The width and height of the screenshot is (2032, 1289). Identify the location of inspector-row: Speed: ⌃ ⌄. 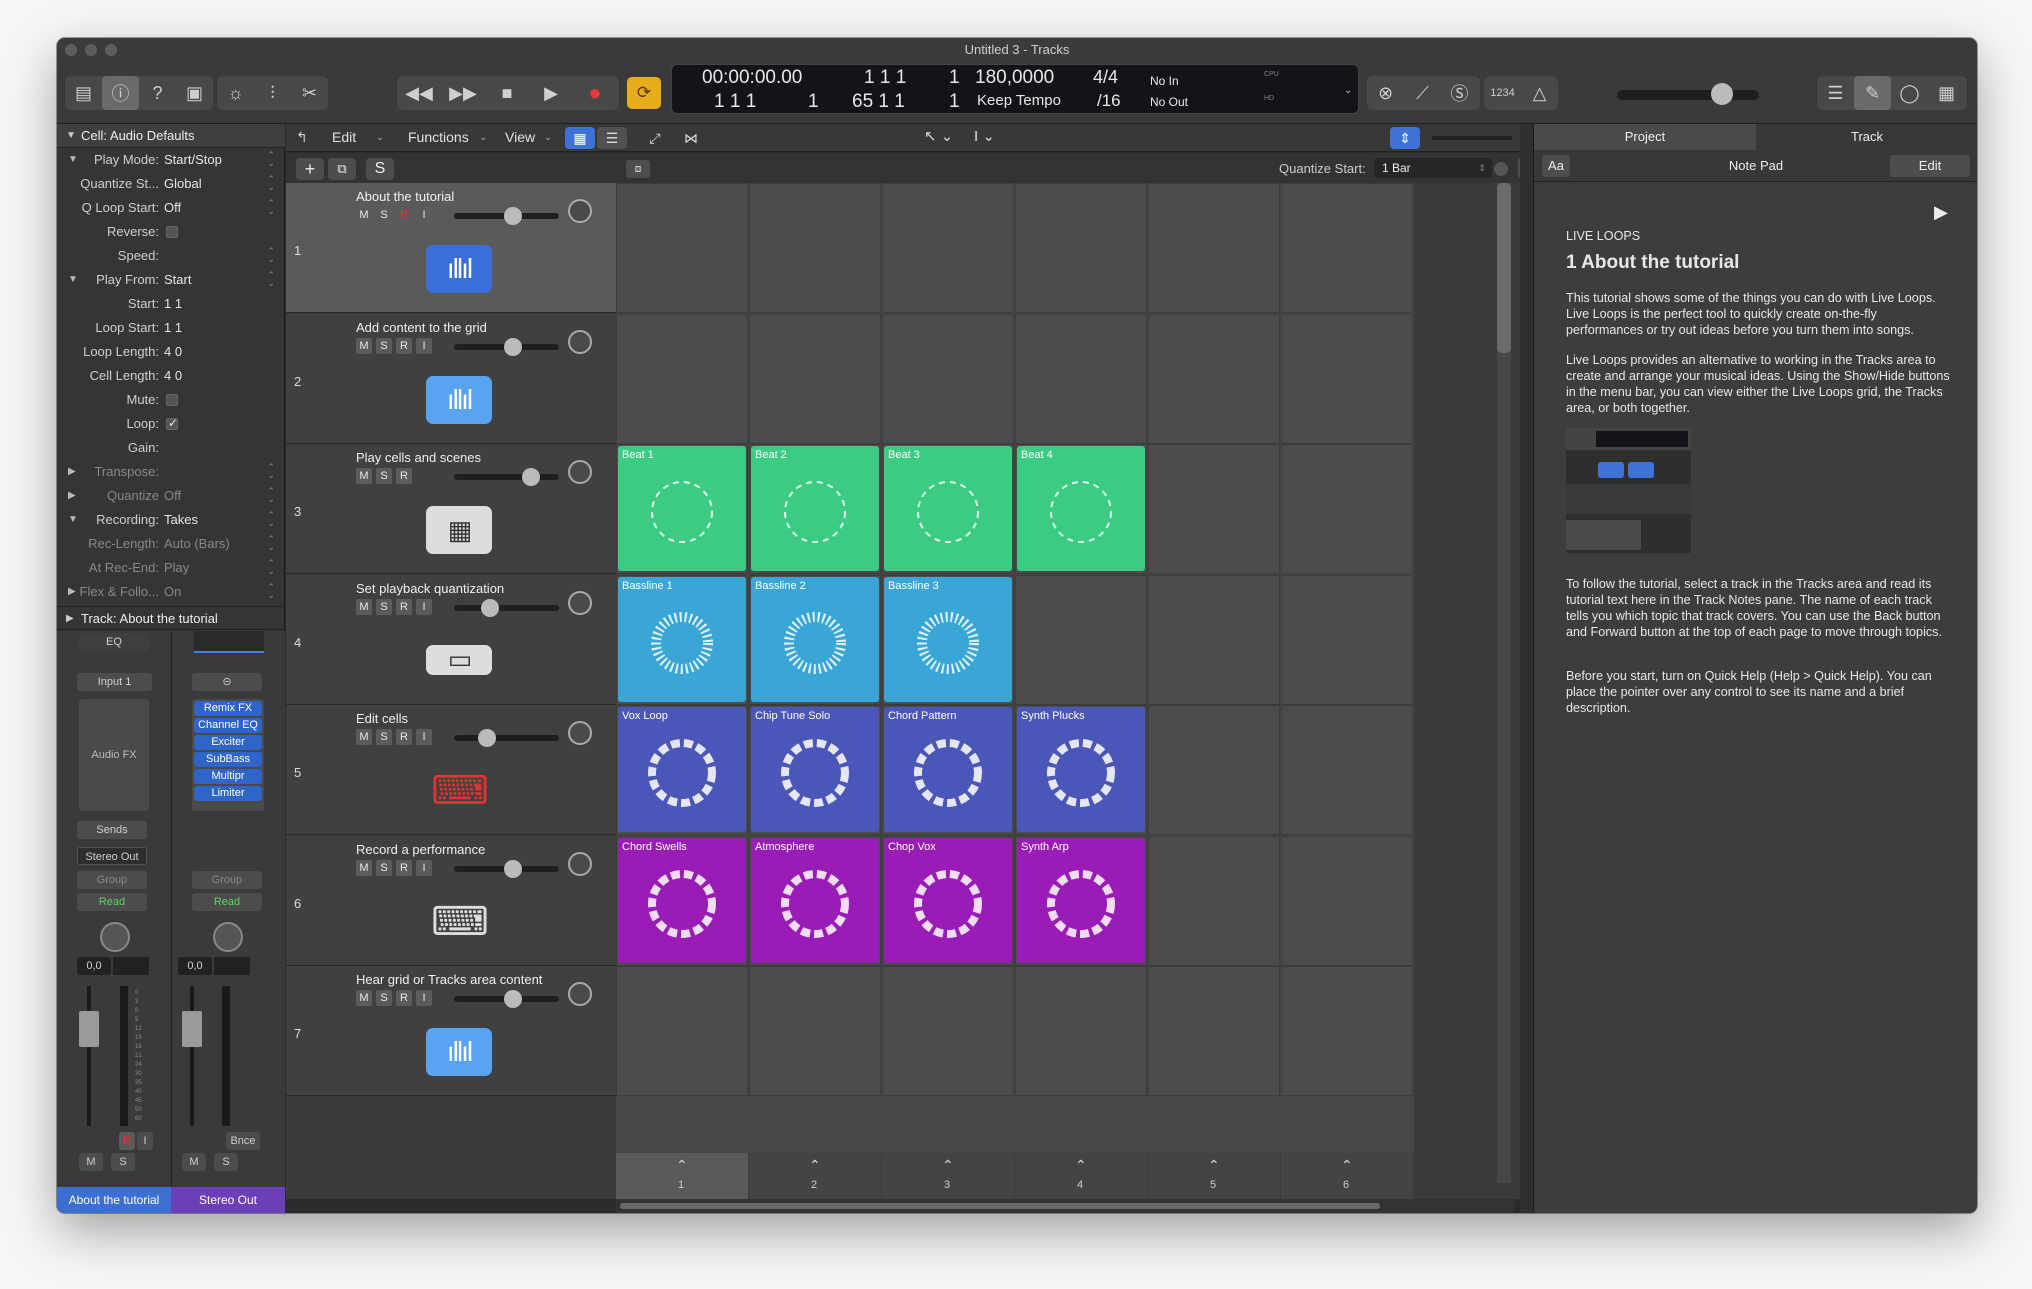
(171, 256).